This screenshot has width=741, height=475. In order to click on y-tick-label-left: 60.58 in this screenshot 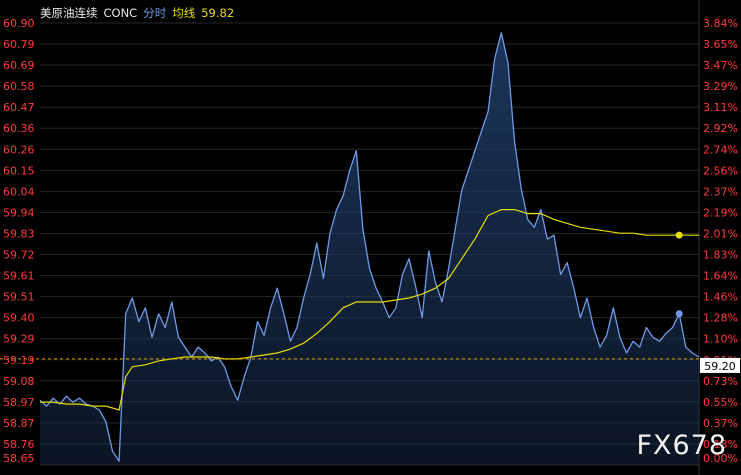, I will do `click(19, 86)`.